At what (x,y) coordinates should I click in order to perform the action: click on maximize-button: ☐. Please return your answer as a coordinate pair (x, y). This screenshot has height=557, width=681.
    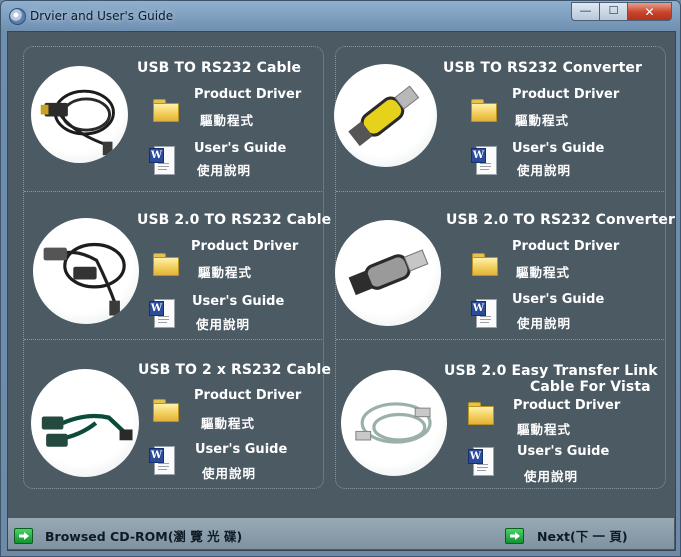
    Looking at the image, I should click on (613, 11).